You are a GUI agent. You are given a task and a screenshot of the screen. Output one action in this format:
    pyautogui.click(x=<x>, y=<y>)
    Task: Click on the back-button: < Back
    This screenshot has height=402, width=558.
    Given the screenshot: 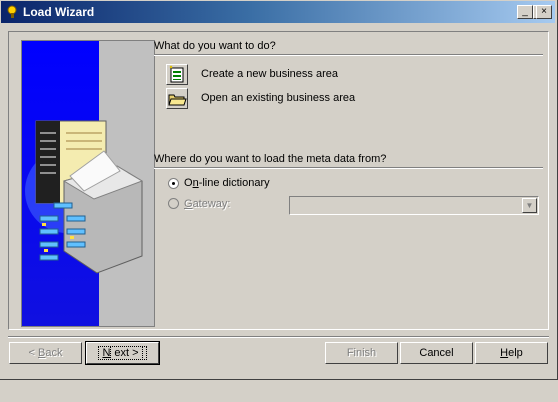 What is the action you would take?
    pyautogui.click(x=45, y=353)
    